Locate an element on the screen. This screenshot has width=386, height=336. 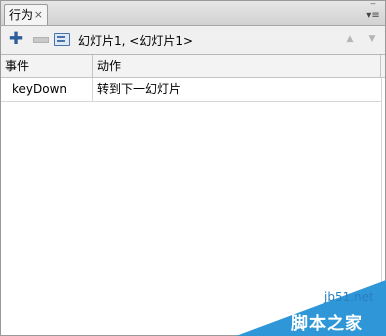
close-icon: × is located at coordinates (38, 15).